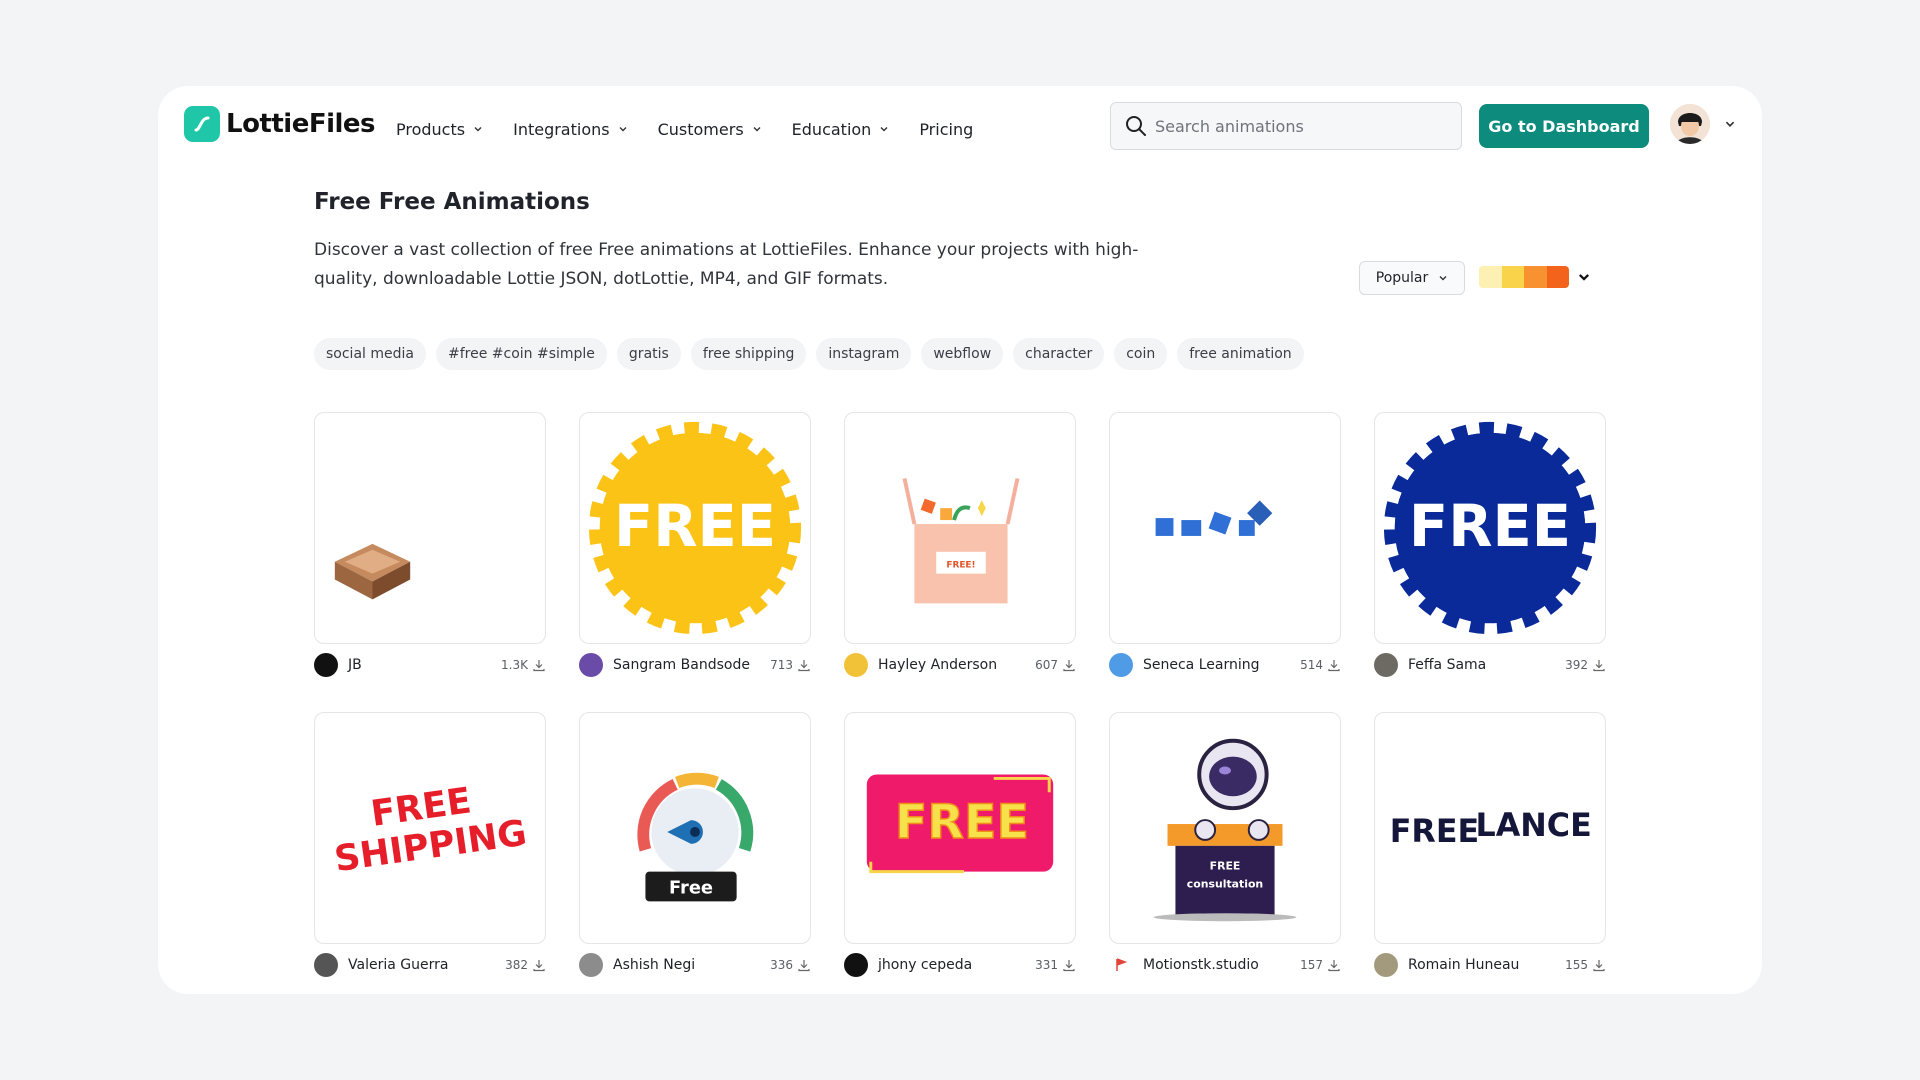 The height and width of the screenshot is (1080, 1920). Describe the element at coordinates (962, 354) in the screenshot. I see `tag-chip: webflow` at that location.